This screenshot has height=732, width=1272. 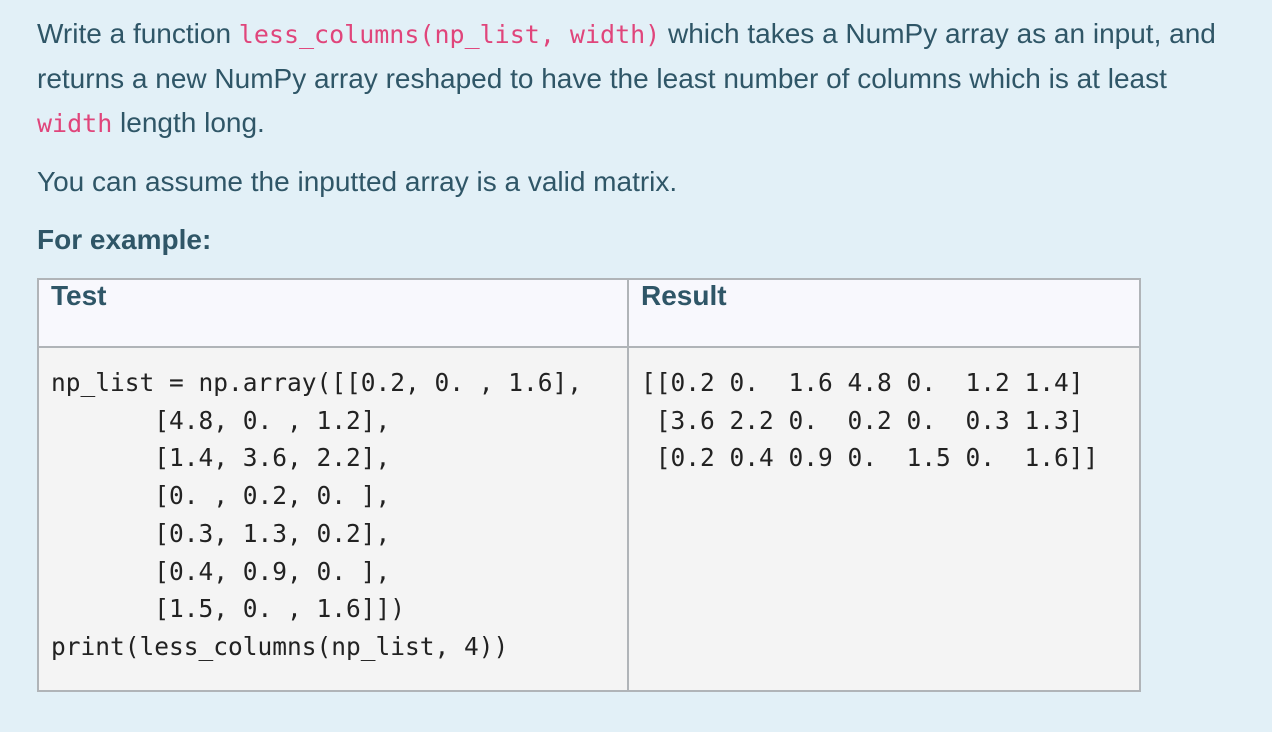 What do you see at coordinates (333, 313) in the screenshot?
I see `test-column-header: Test` at bounding box center [333, 313].